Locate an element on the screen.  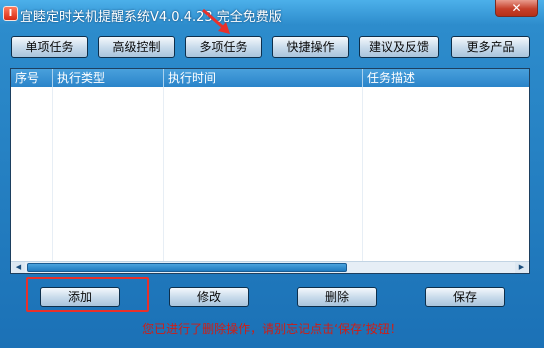
column-header-type: 执行类型 is located at coordinates (108, 78).